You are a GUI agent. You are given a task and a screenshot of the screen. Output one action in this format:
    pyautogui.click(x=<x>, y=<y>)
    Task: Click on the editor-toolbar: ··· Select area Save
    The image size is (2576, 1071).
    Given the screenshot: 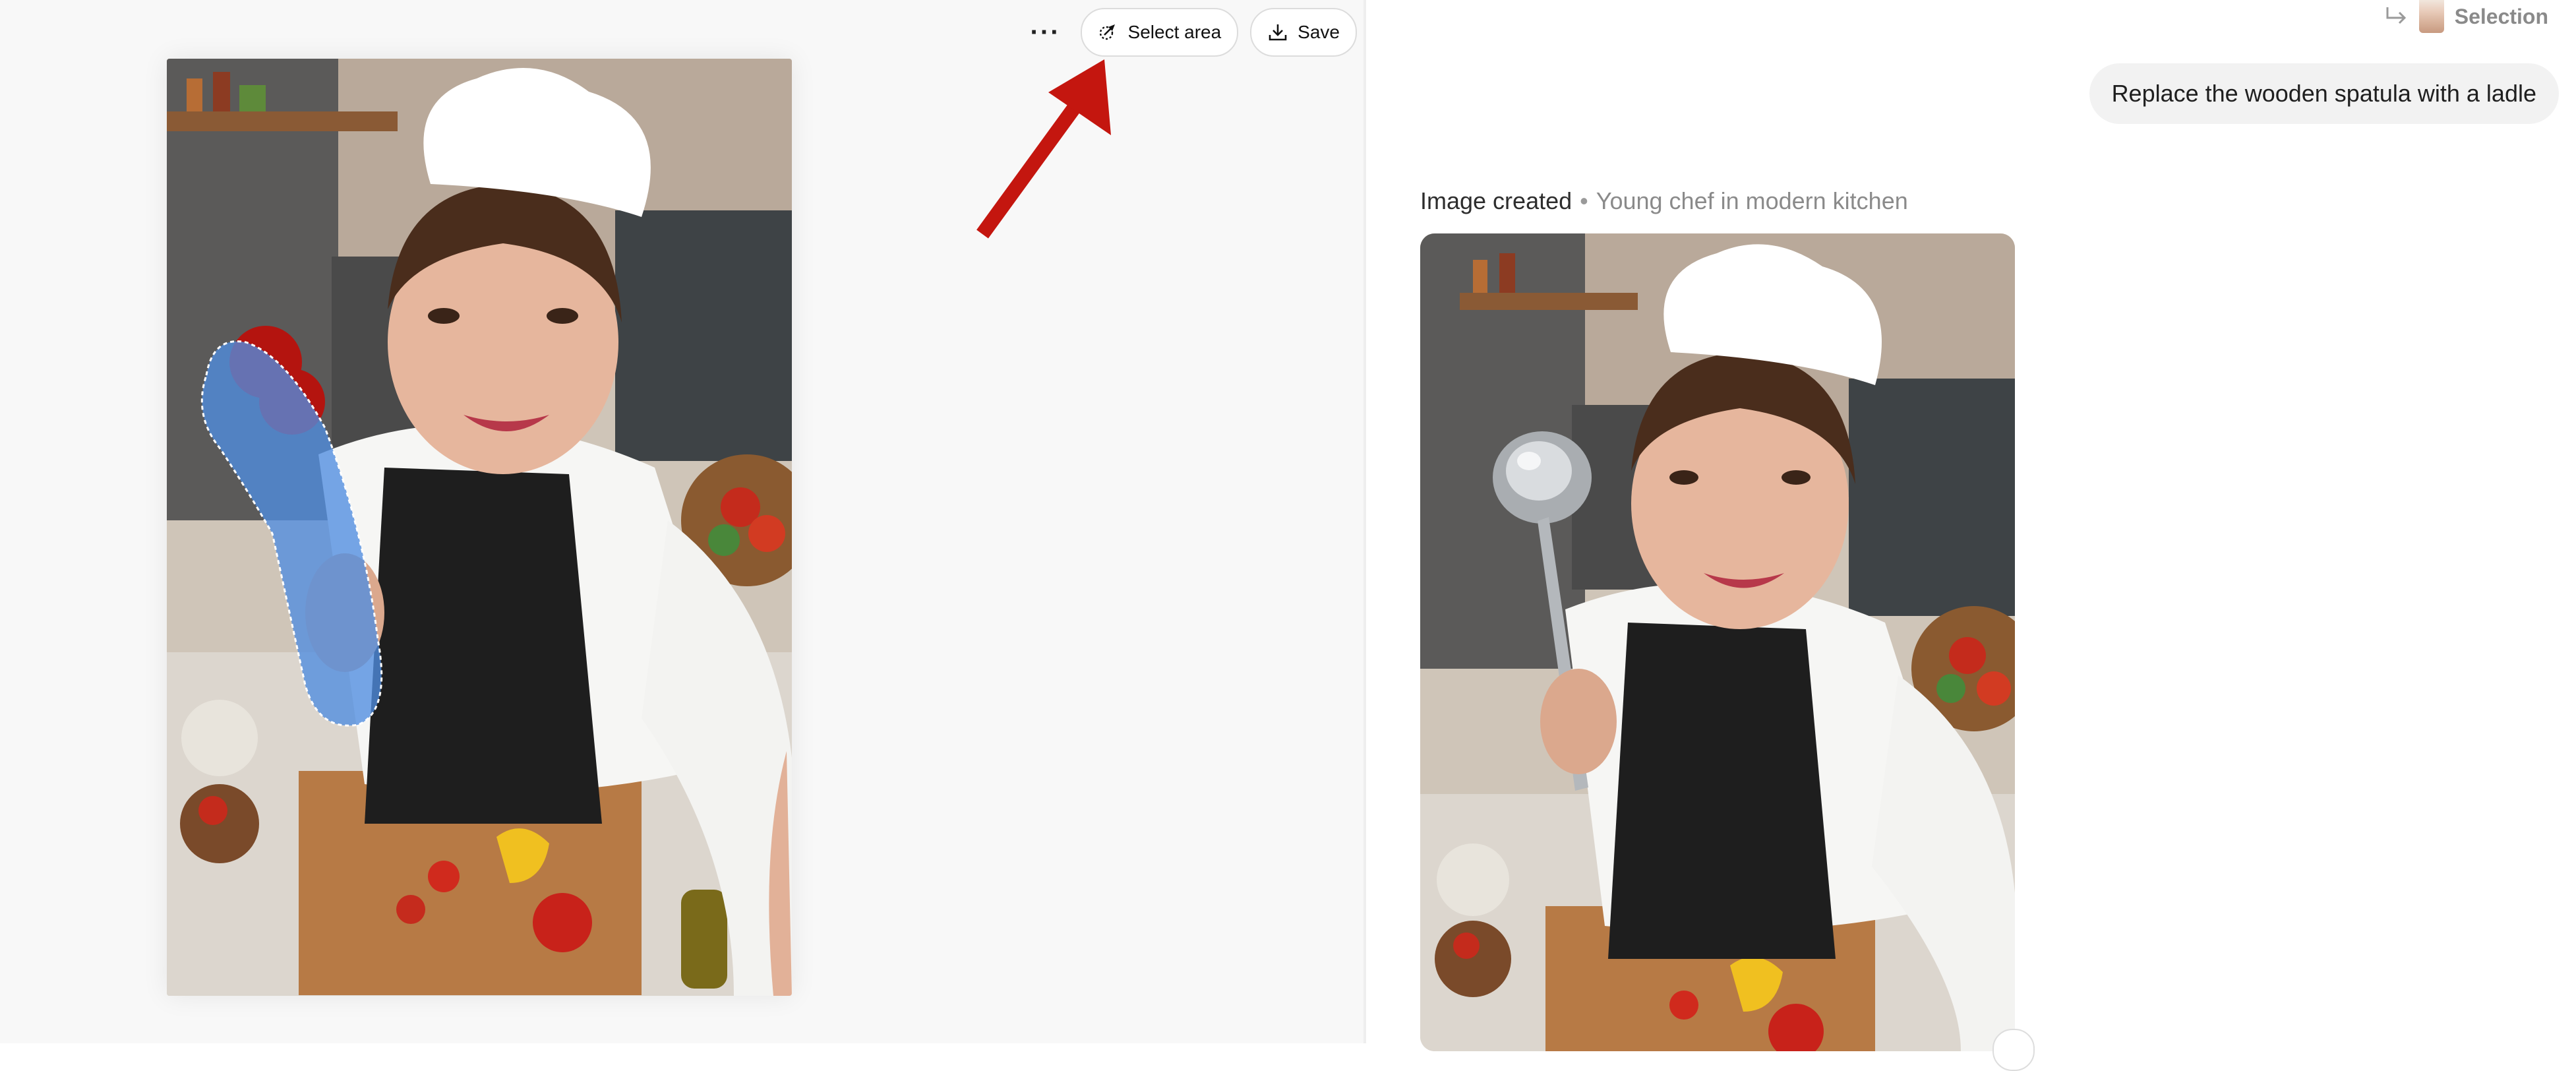 What is the action you would take?
    pyautogui.click(x=1190, y=32)
    